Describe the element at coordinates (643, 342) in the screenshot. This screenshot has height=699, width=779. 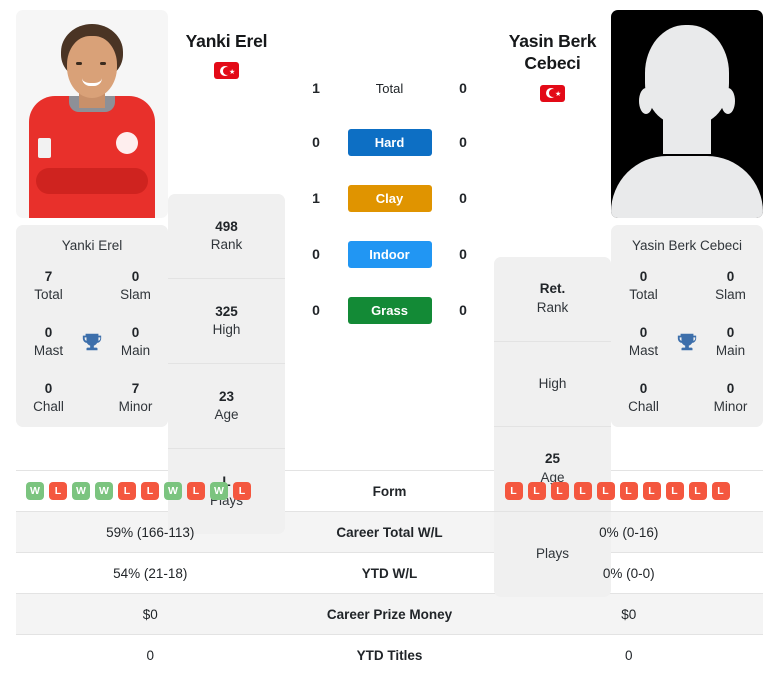
I see `right-titles-mast: 0 Mast` at that location.